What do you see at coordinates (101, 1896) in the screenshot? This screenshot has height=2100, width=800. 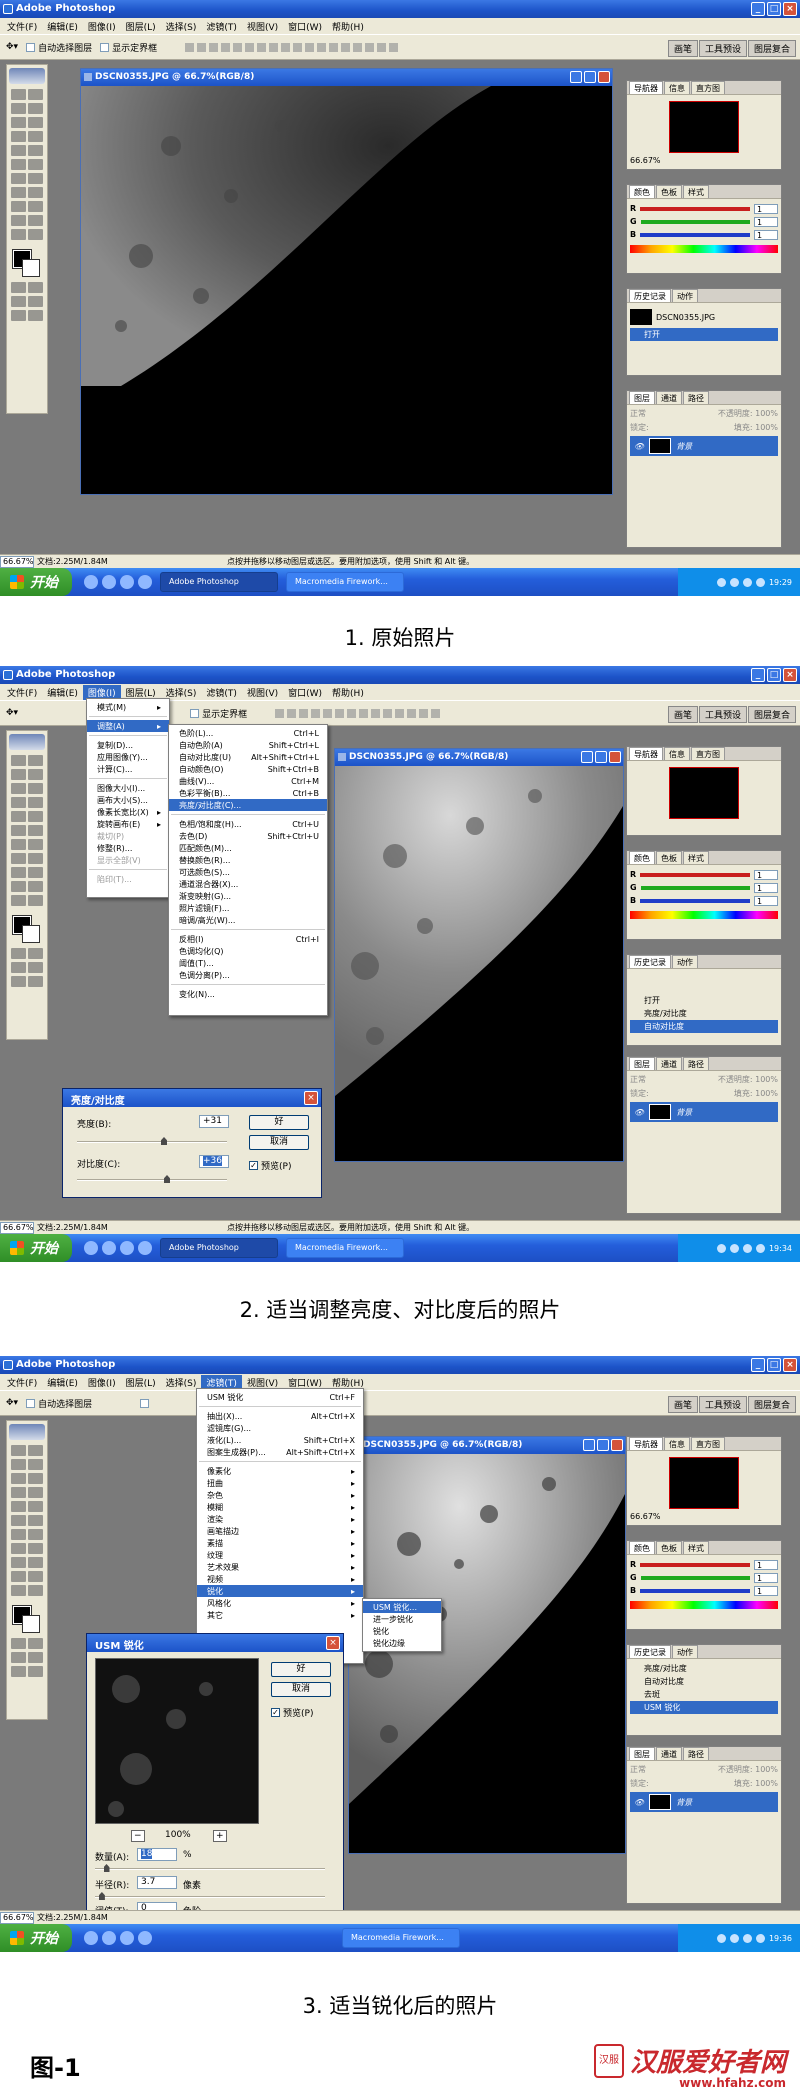 I see `radius-slider` at bounding box center [101, 1896].